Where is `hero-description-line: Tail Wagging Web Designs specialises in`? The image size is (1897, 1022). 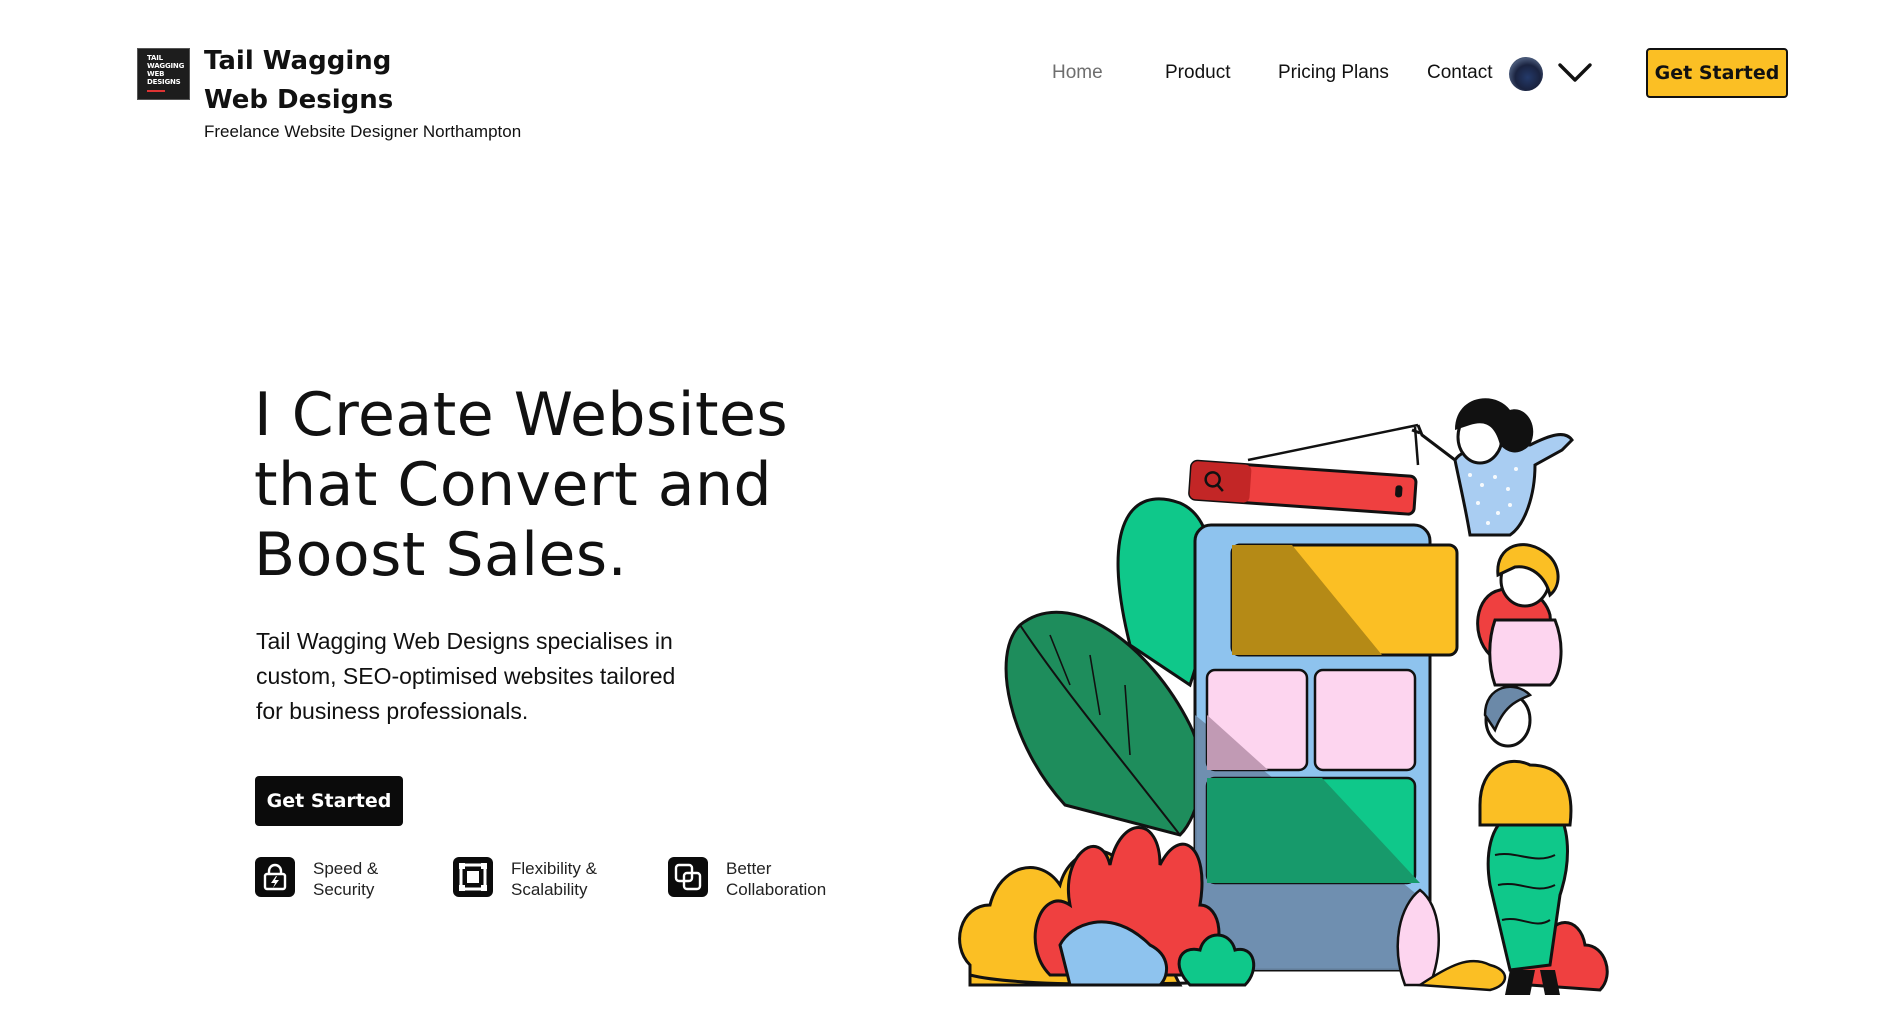 hero-description-line: Tail Wagging Web Designs specialises in is located at coordinates (464, 641).